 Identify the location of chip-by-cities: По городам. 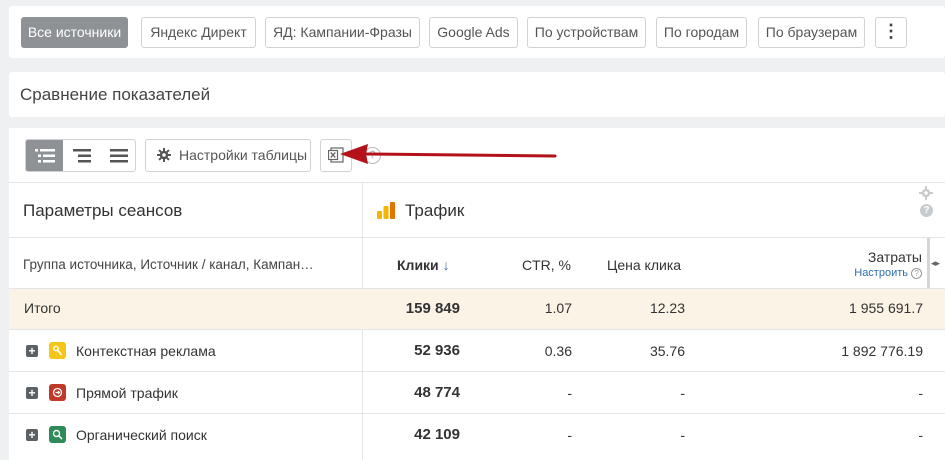
(701, 32).